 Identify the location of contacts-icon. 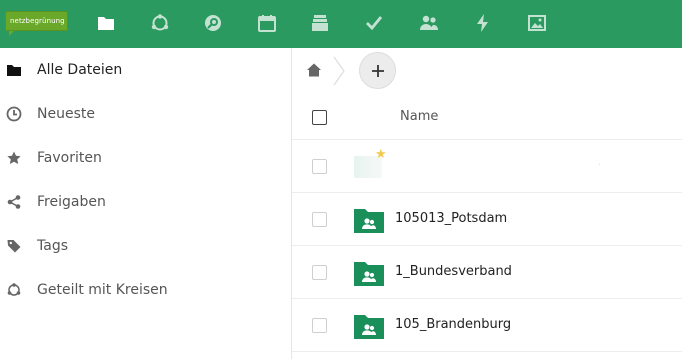
(429, 22).